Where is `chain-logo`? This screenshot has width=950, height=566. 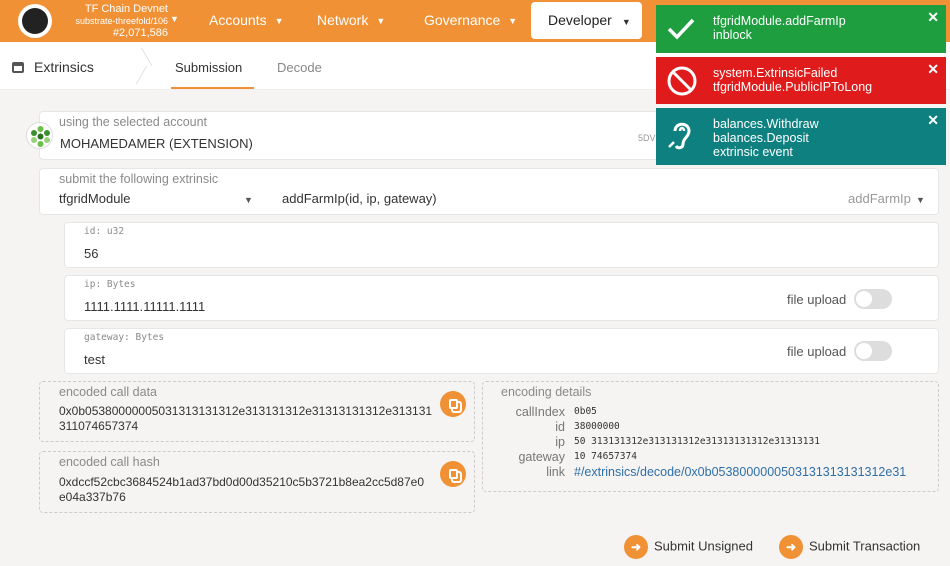
chain-logo is located at coordinates (35, 21).